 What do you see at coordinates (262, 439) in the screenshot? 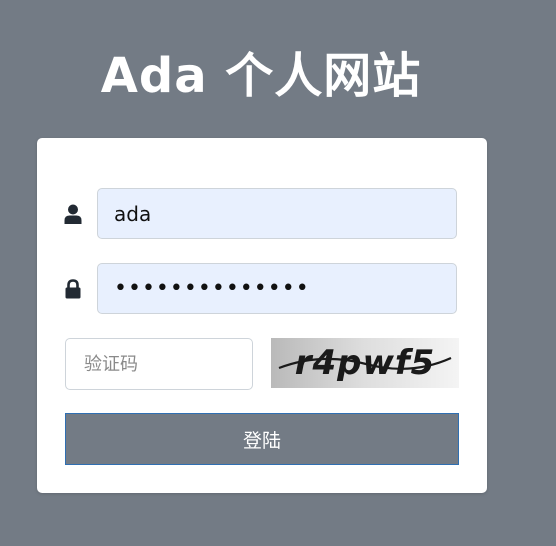
I see `login-button: 登陆` at bounding box center [262, 439].